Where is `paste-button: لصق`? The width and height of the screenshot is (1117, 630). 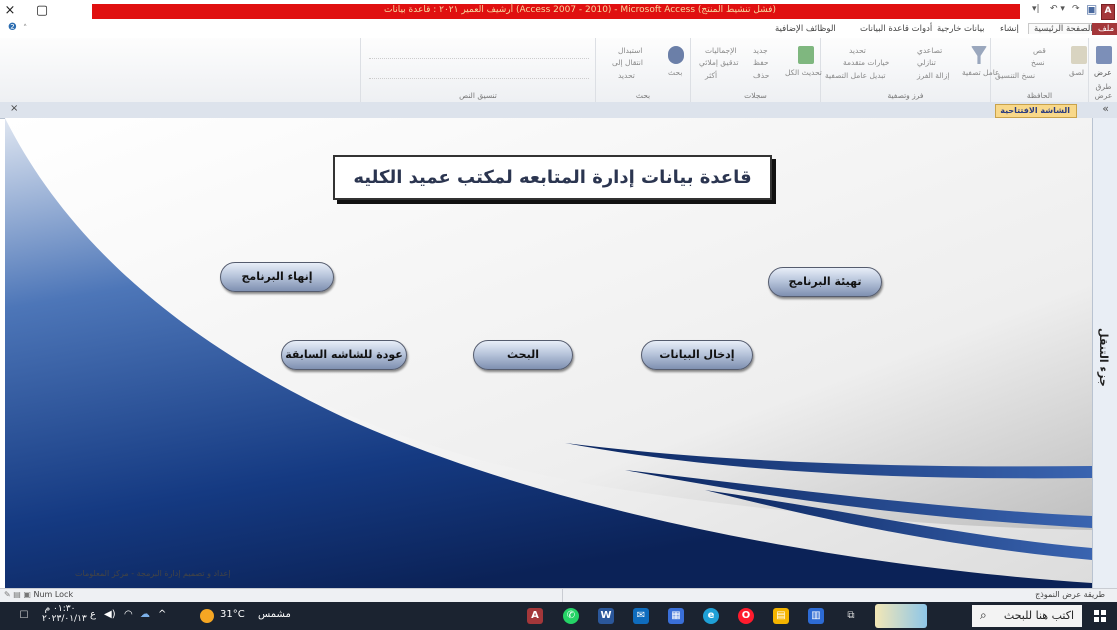 paste-button: لصق is located at coordinates (1076, 72).